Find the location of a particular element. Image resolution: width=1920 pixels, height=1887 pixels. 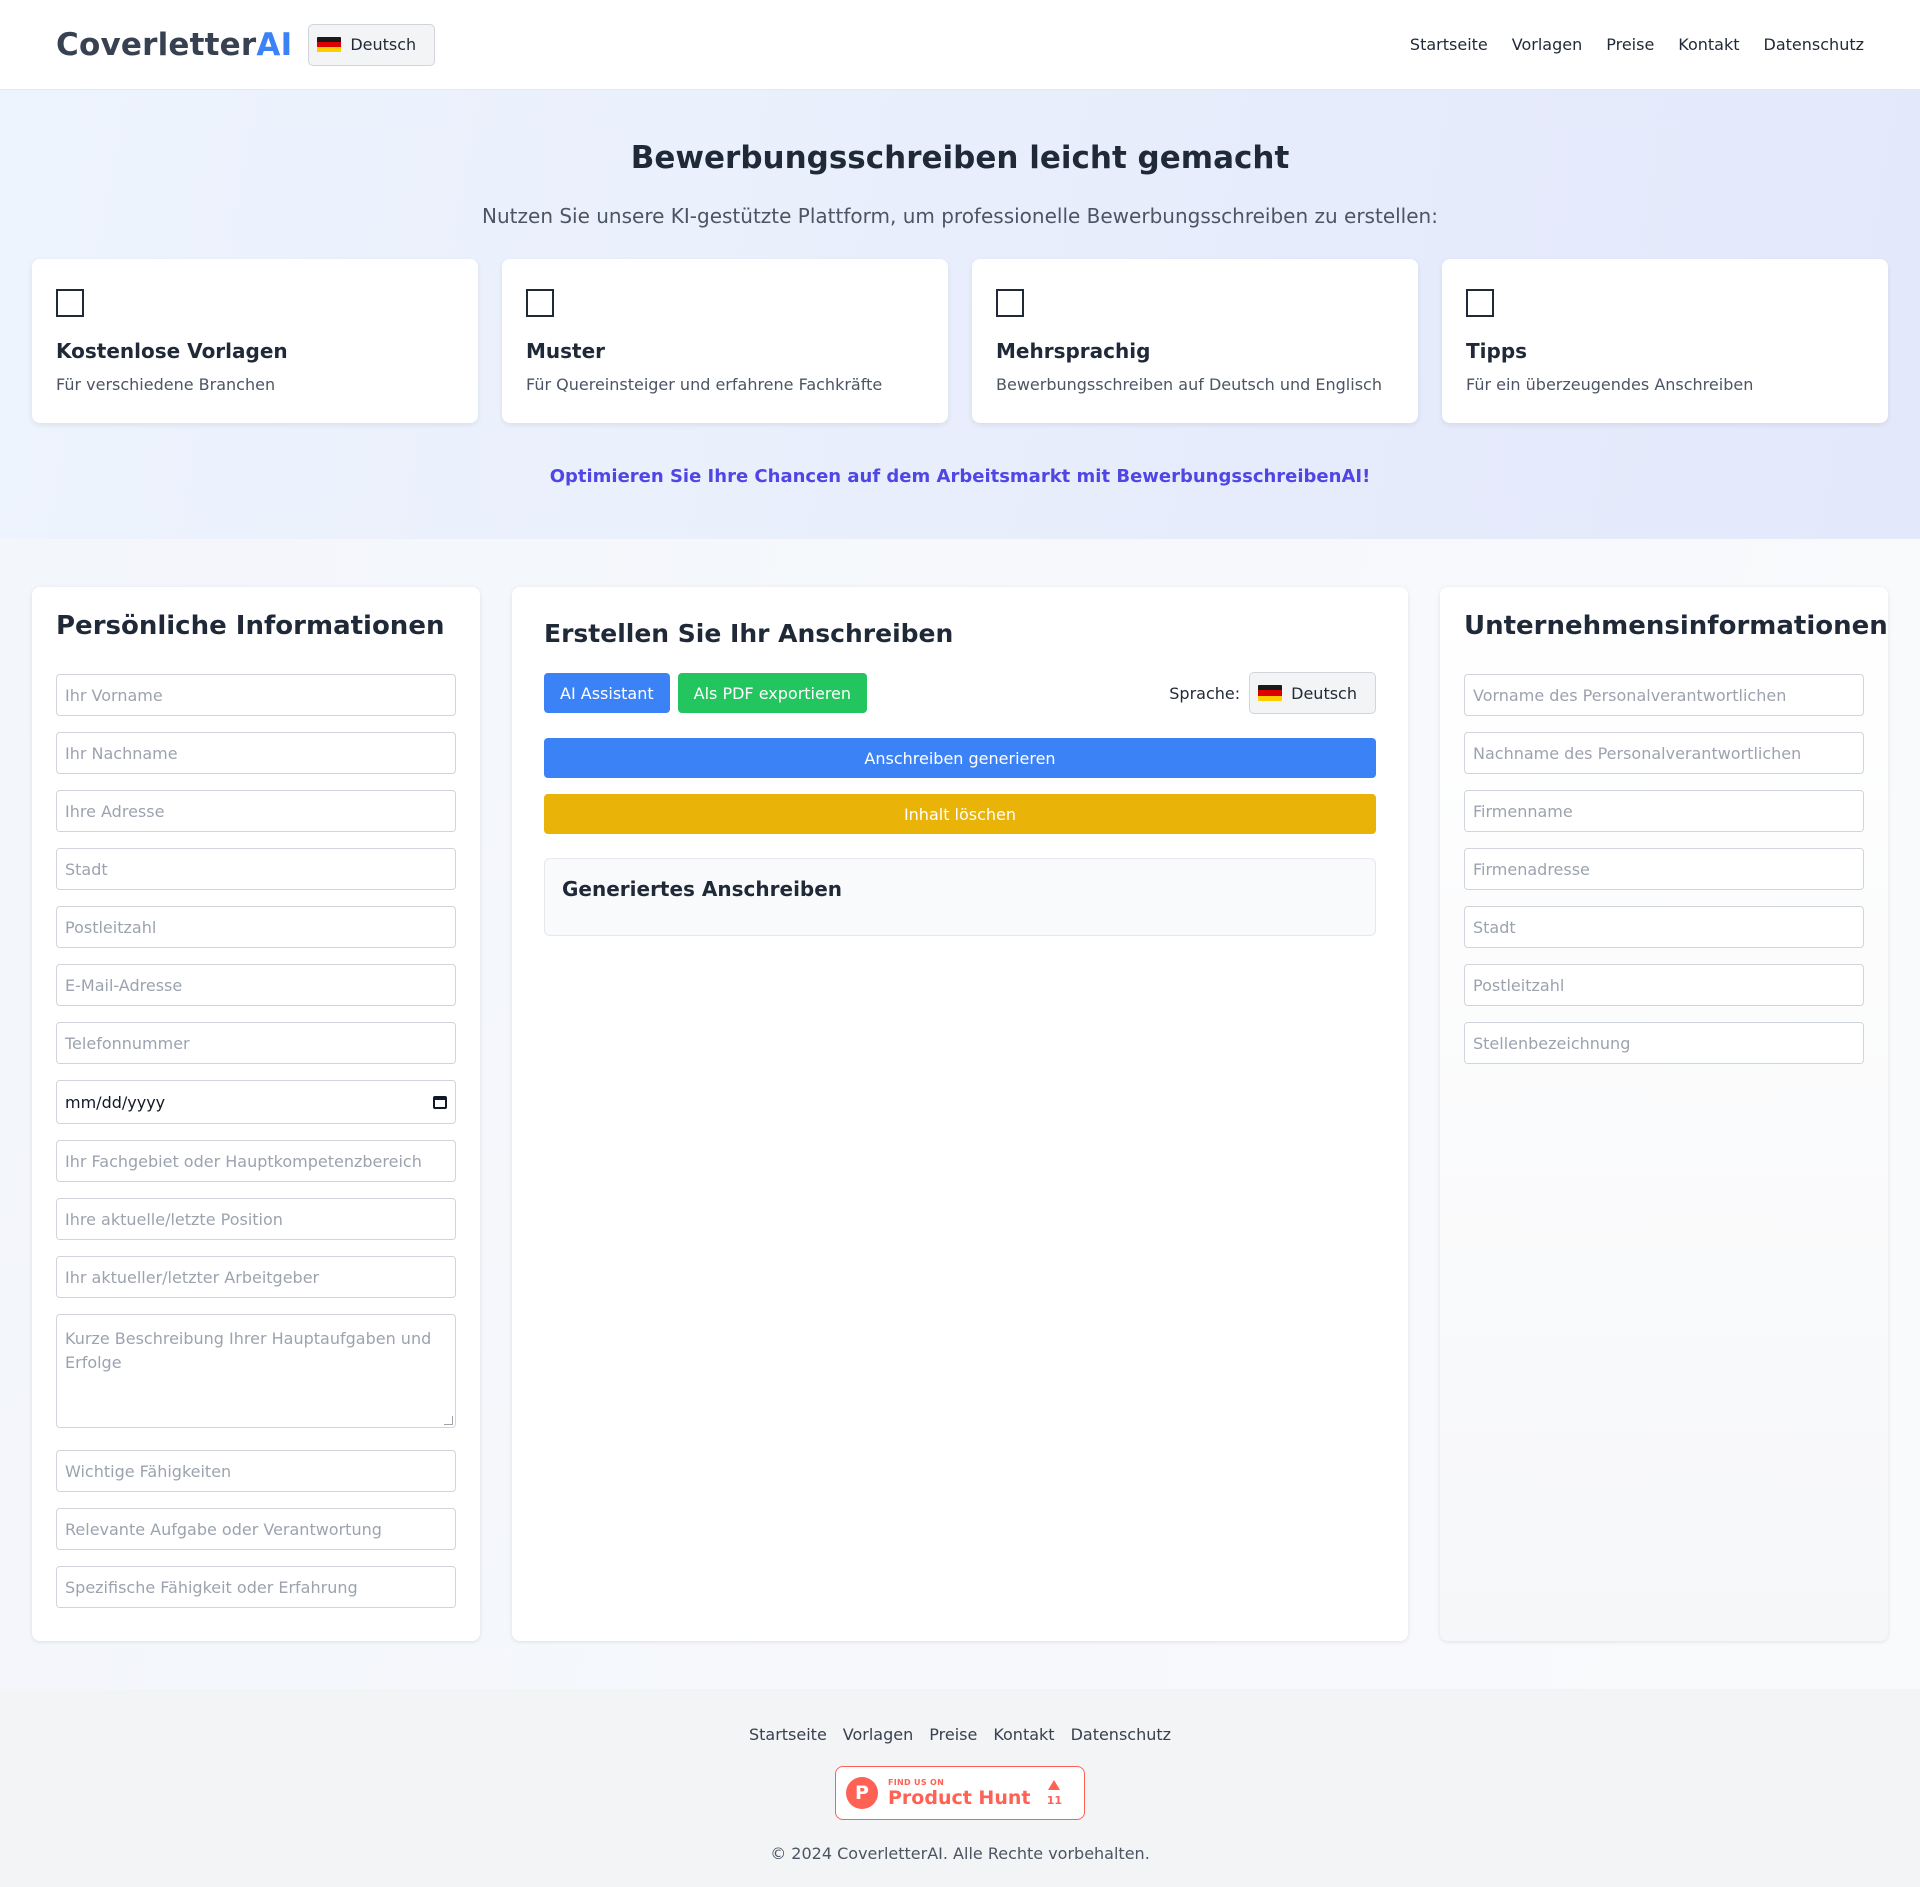

upvote-counter: 11 is located at coordinates (1054, 1793).